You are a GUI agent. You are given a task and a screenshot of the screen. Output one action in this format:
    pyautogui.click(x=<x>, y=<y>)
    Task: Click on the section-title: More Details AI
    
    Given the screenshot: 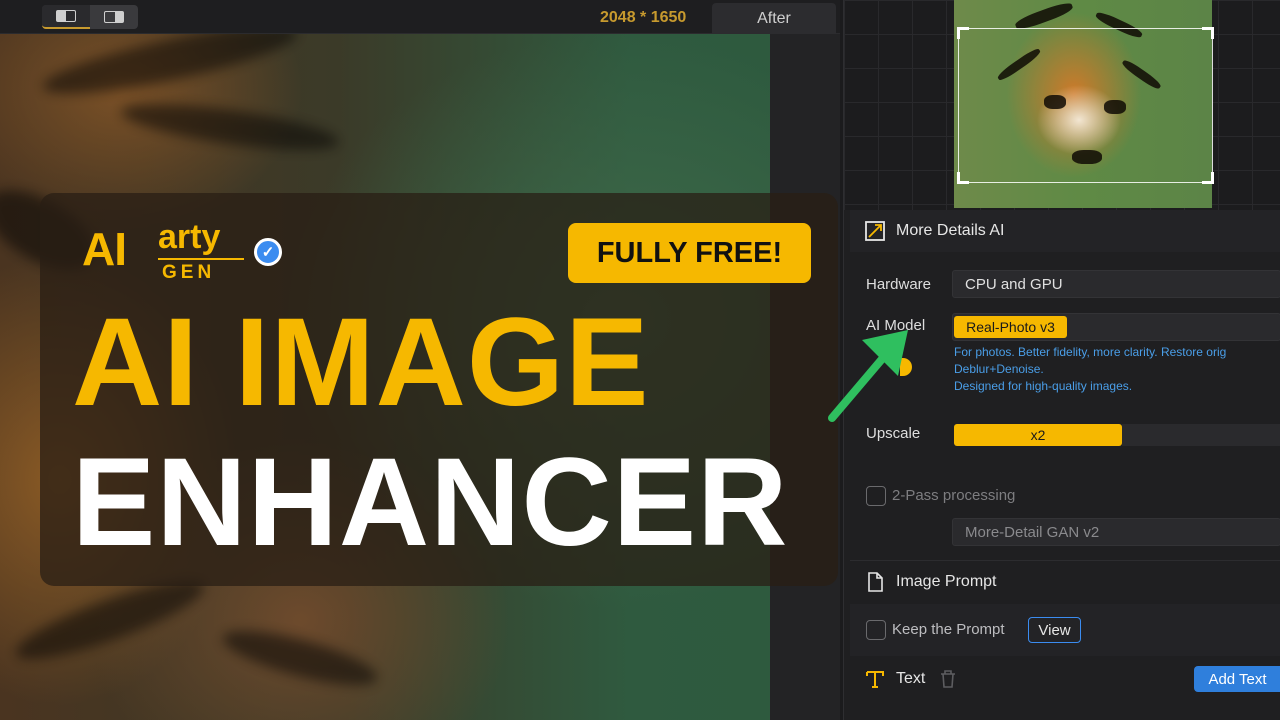 What is the action you would take?
    pyautogui.click(x=950, y=230)
    